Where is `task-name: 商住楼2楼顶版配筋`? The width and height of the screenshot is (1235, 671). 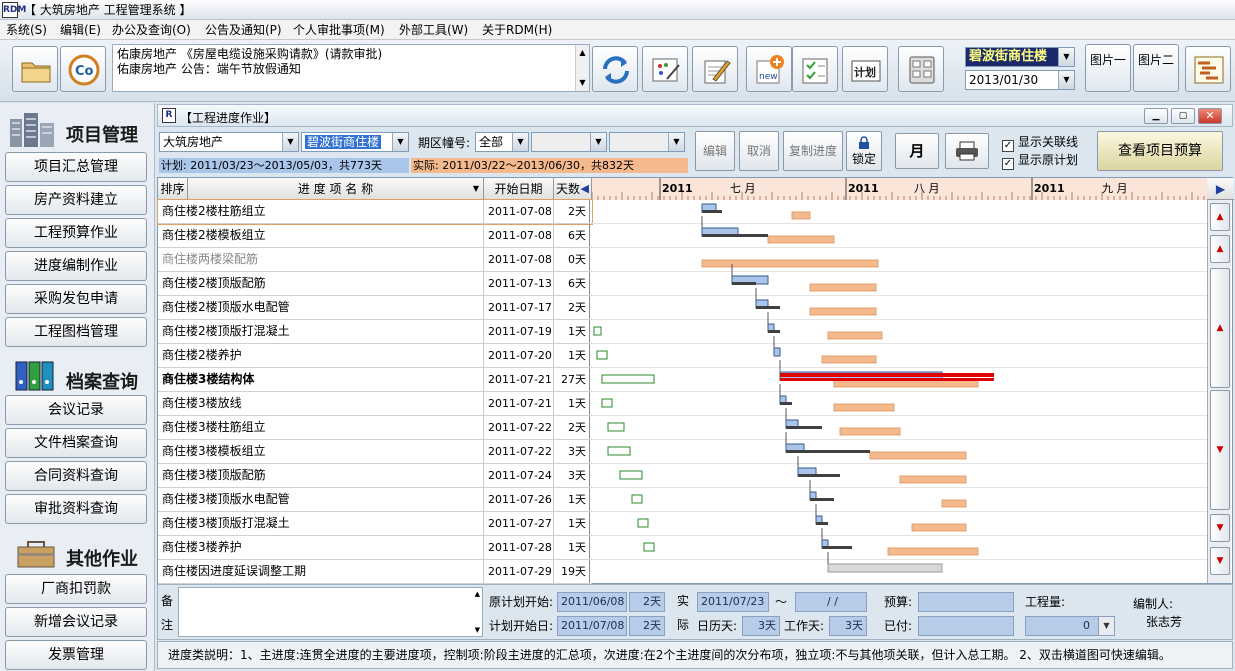
task-name: 商住楼2楼顶版配筋 is located at coordinates (321, 283).